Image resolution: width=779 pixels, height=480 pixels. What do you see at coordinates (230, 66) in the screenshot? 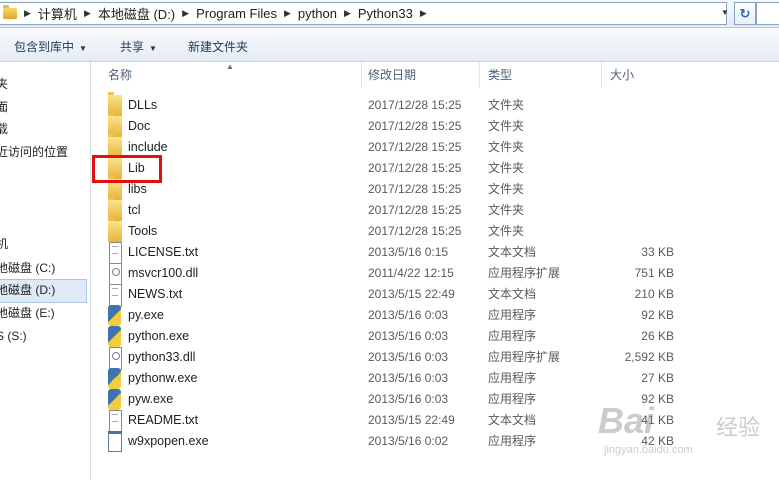
I see `sort-ascending-icon: ▲` at bounding box center [230, 66].